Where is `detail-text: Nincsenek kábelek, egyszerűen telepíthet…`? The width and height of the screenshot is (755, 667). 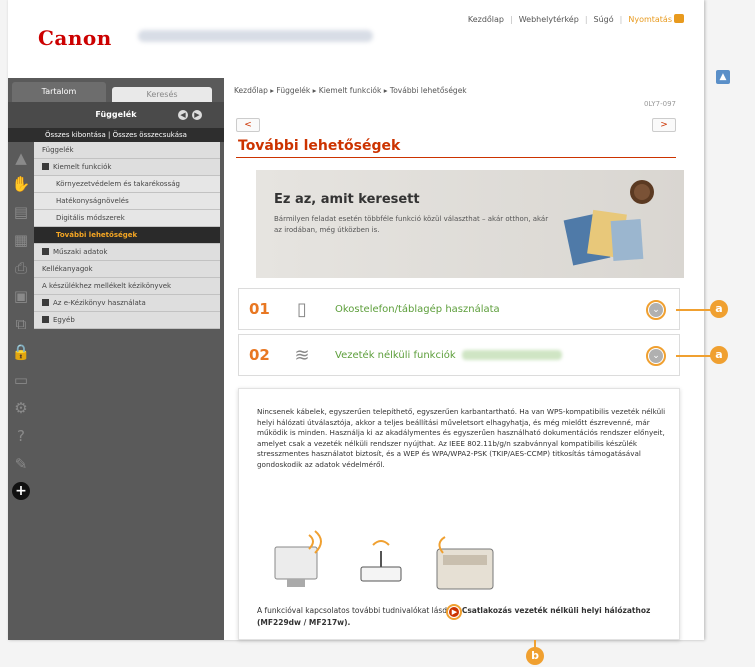
detail-text: Nincsenek kábelek, egyszerűen telepíthet… is located at coordinates (461, 438).